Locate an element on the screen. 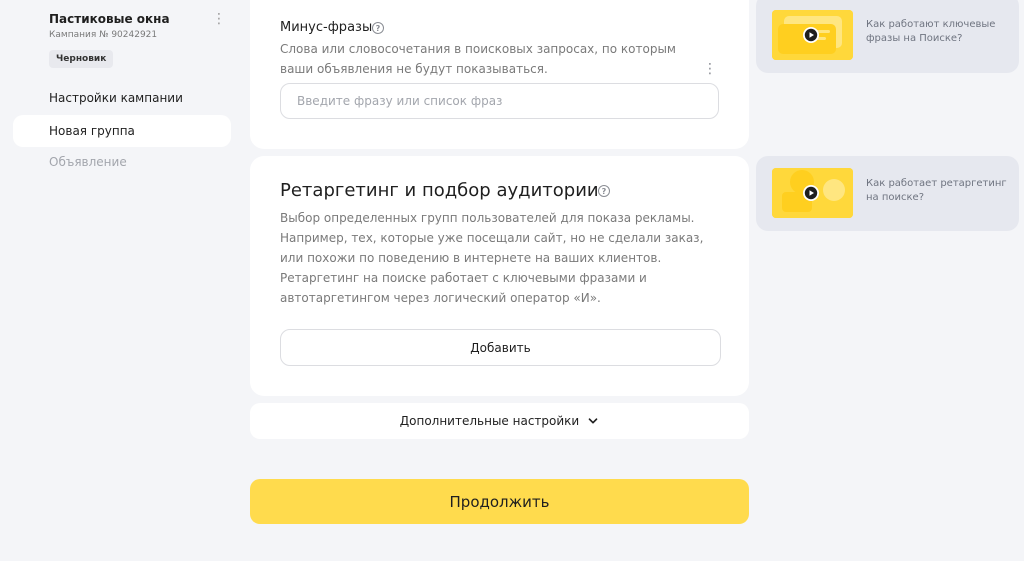 This screenshot has width=1024, height=561. help-video-retargeting: Как работает ретаргетинг на поиске? is located at coordinates (887, 193).